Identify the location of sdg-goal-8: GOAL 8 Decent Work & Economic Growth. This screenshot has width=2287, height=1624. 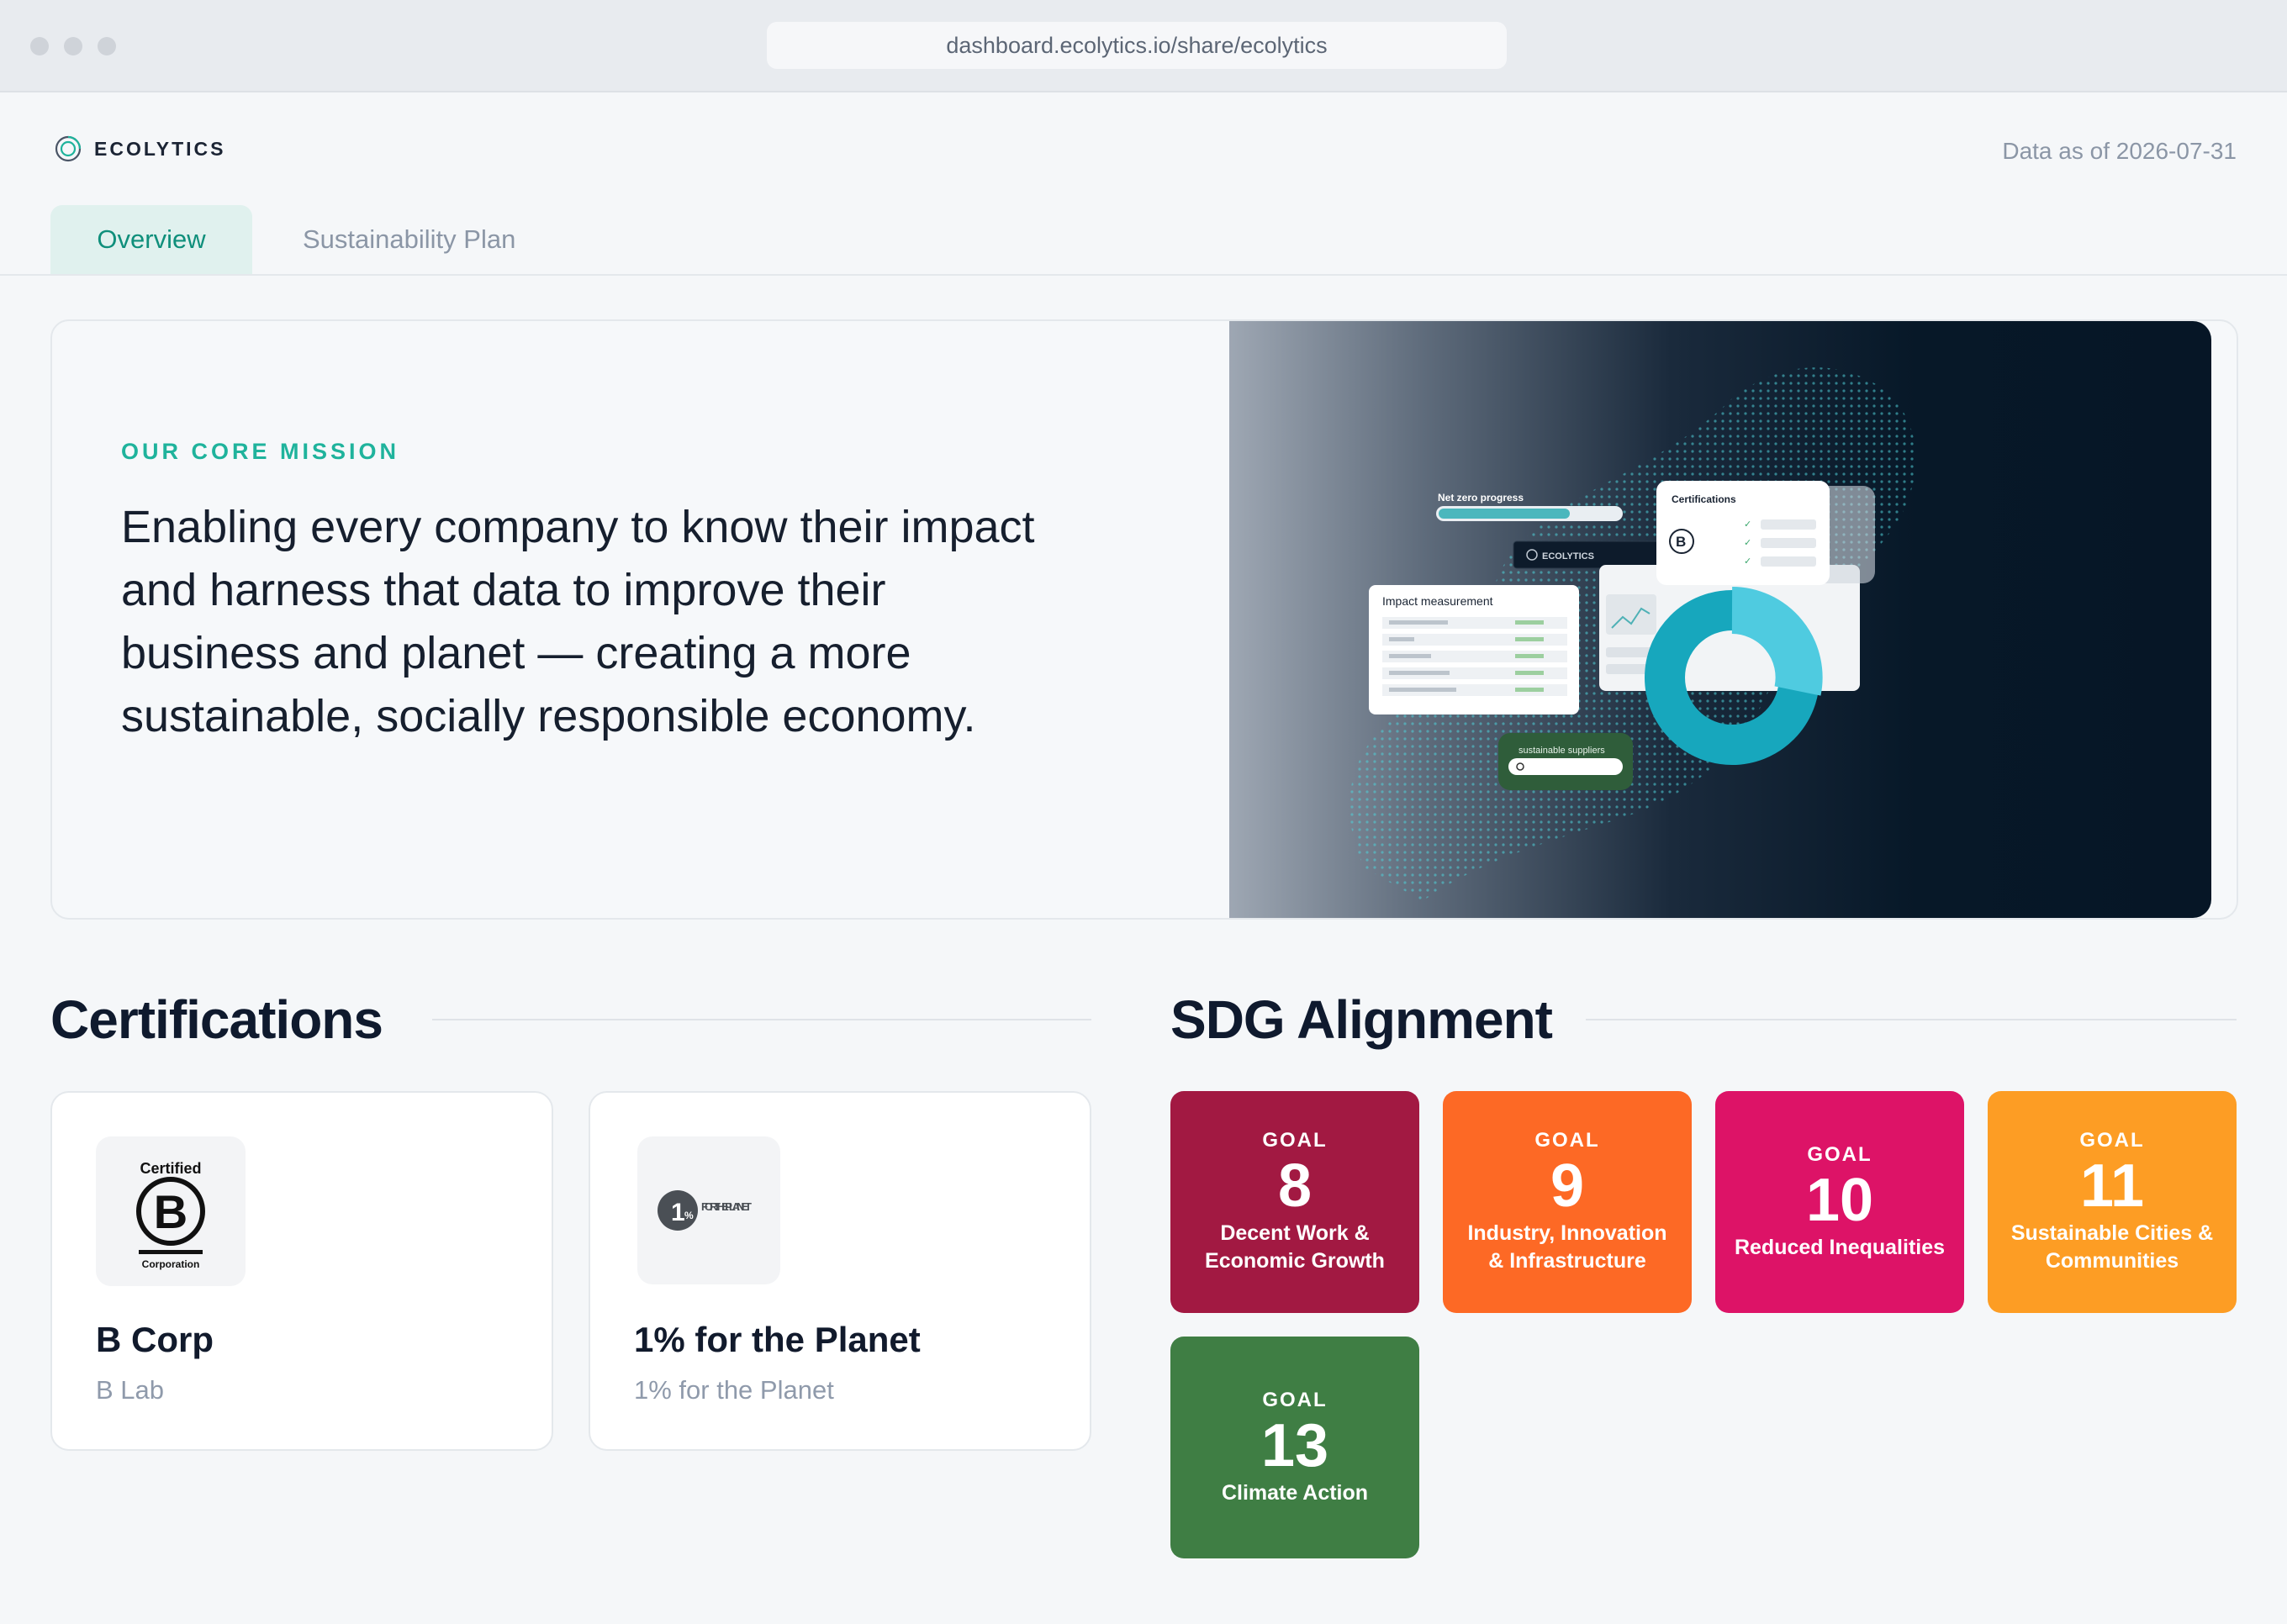
(1295, 1202).